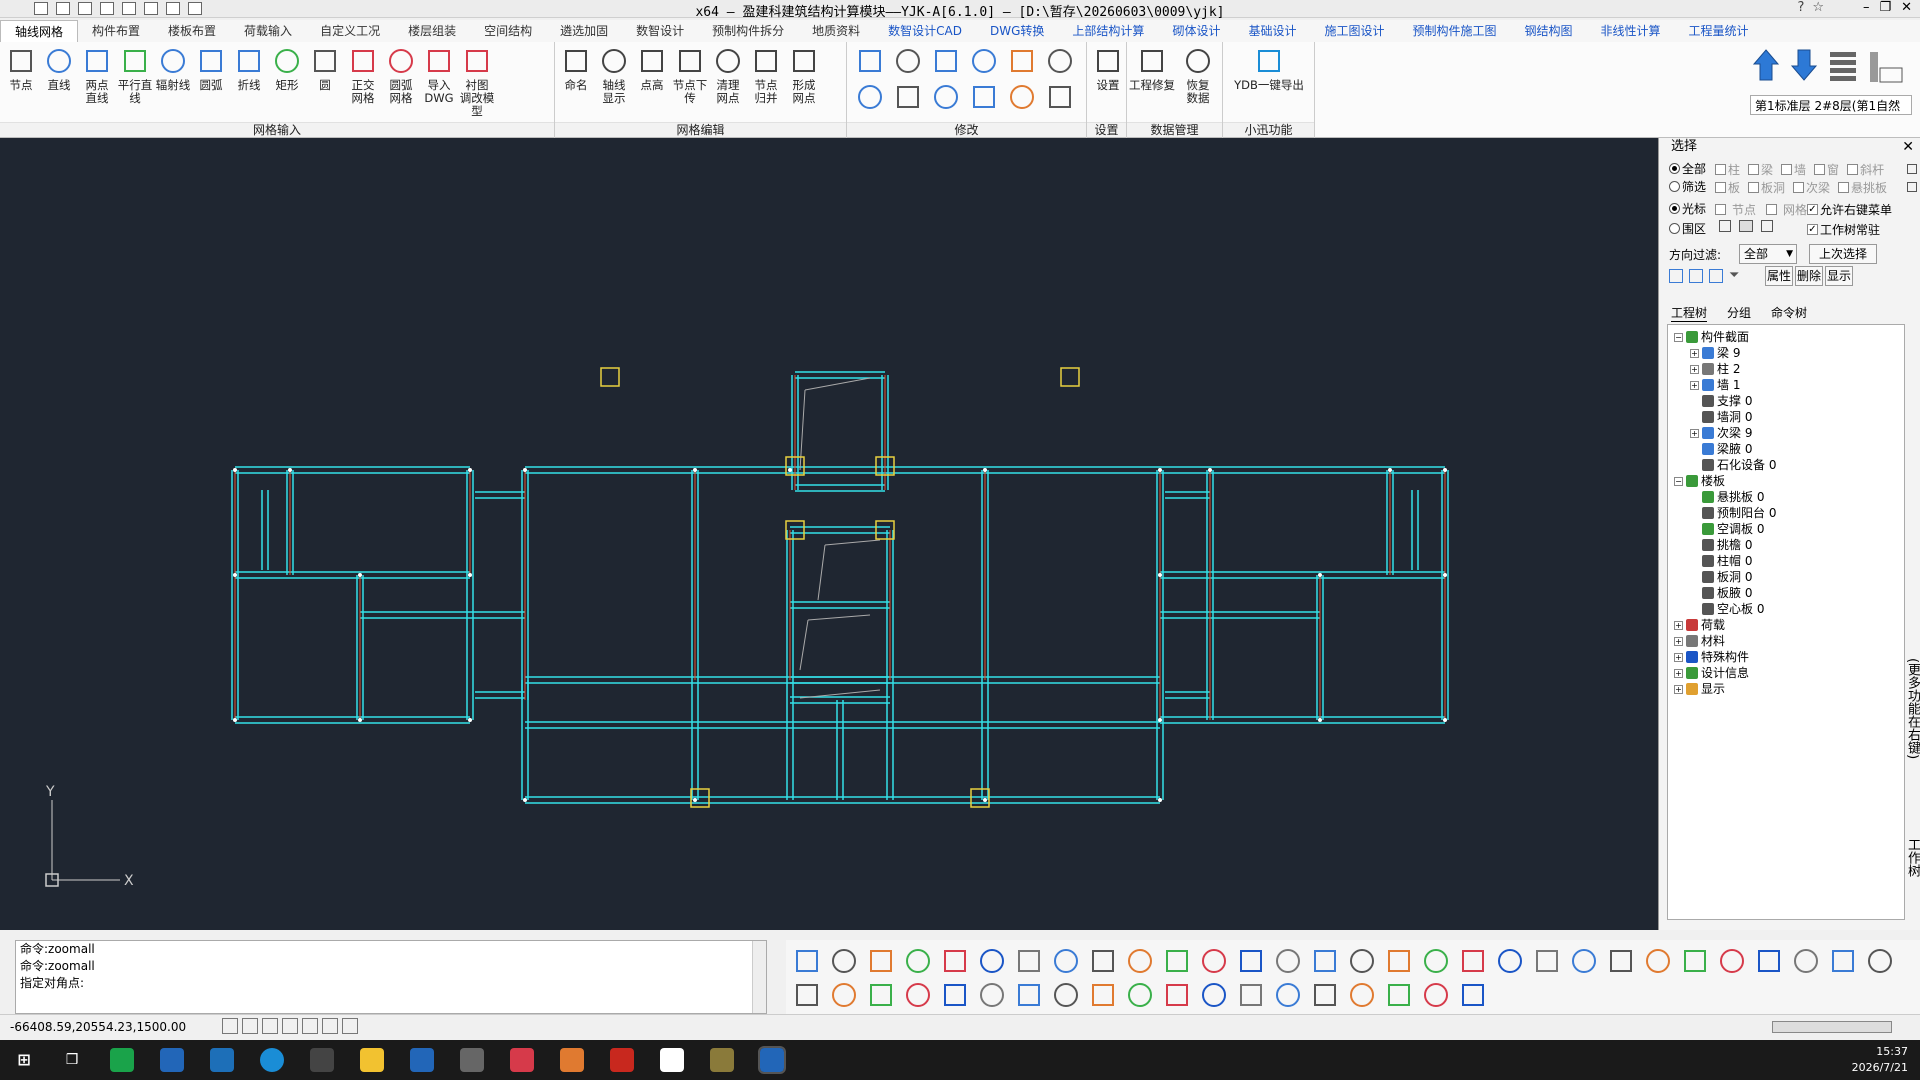 This screenshot has height=1080, width=1920. Describe the element at coordinates (211, 68) in the screenshot. I see `ribbon-tool-0-5: 圆弧` at that location.